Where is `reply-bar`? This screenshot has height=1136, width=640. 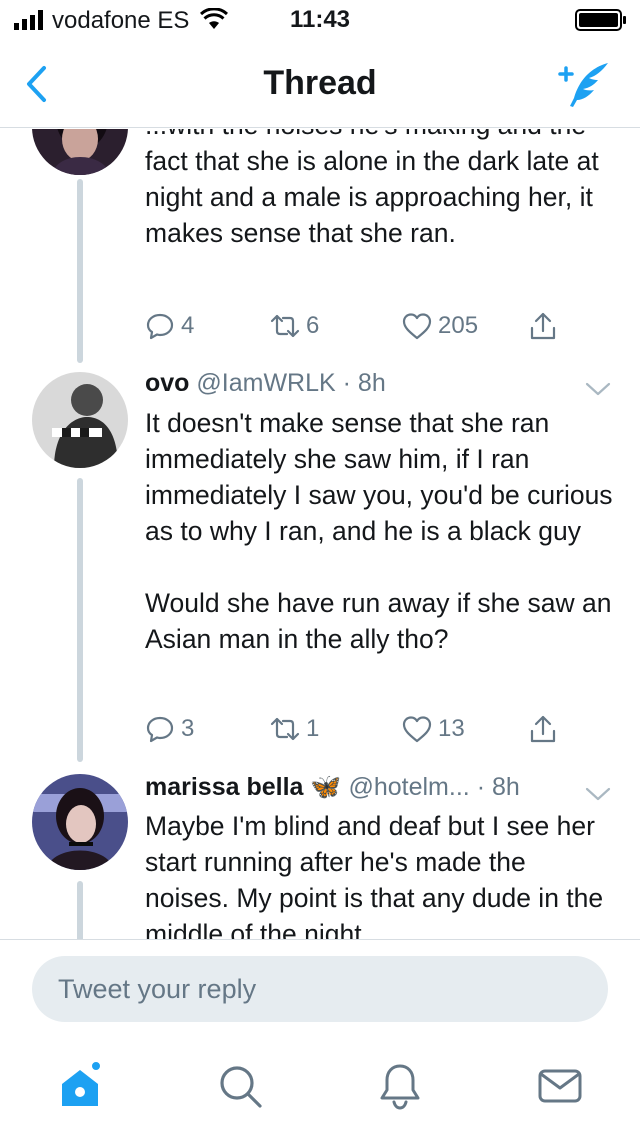 reply-bar is located at coordinates (320, 989).